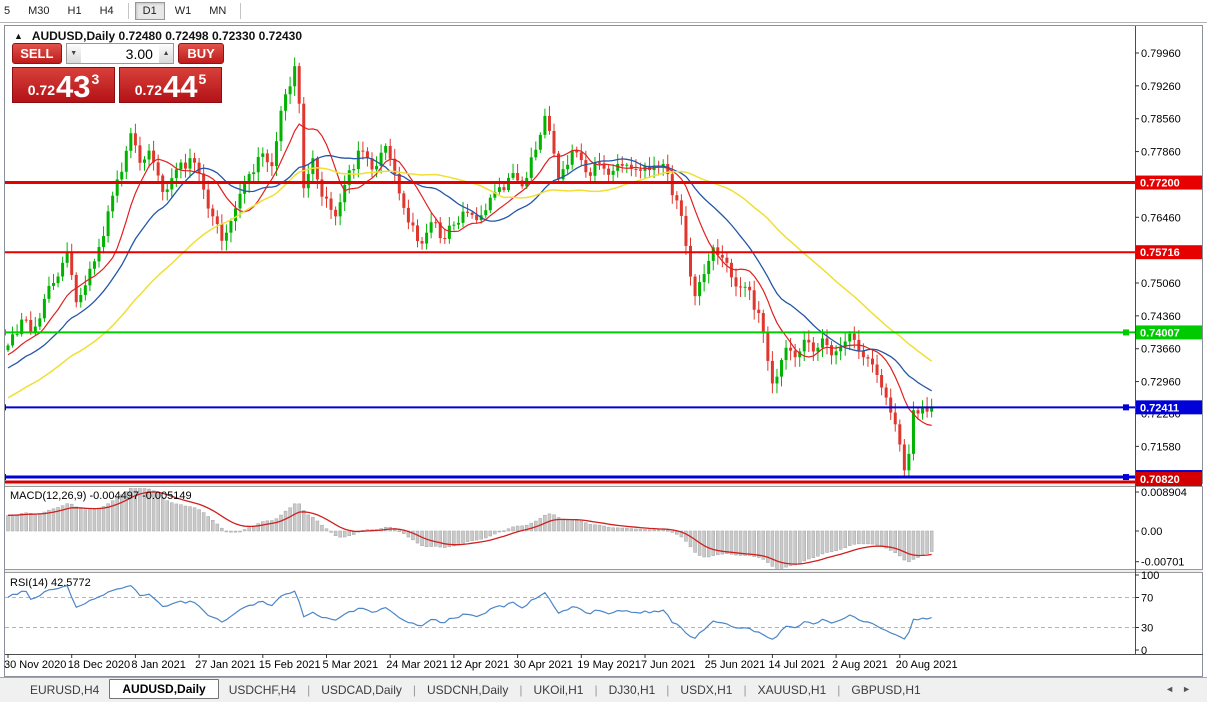  Describe the element at coordinates (1147, 599) in the screenshot. I see `rsi-tick-label: 70` at that location.